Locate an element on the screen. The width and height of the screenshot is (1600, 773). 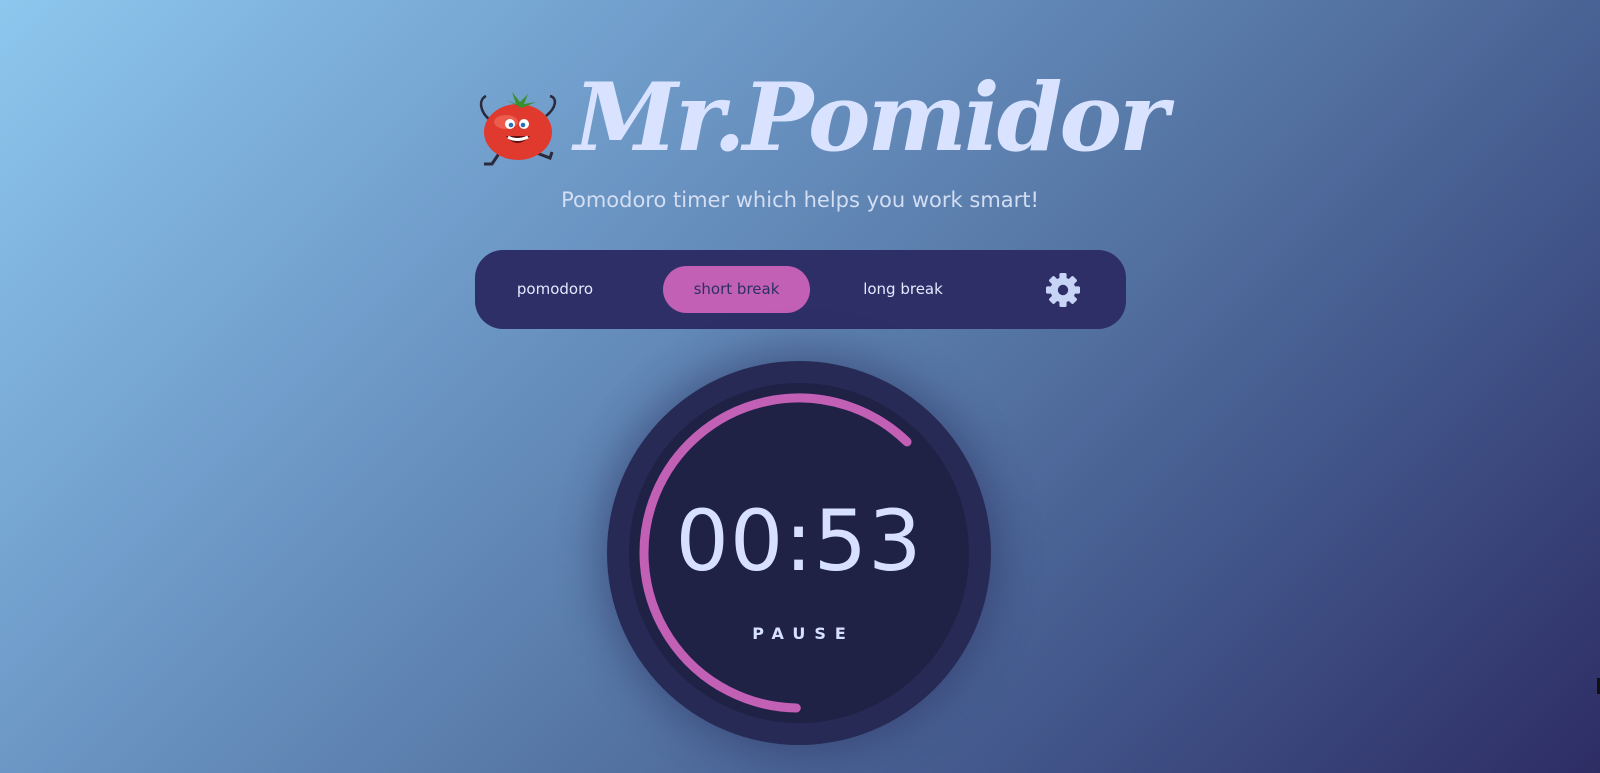
tab-short-break: short break is located at coordinates (736, 289).